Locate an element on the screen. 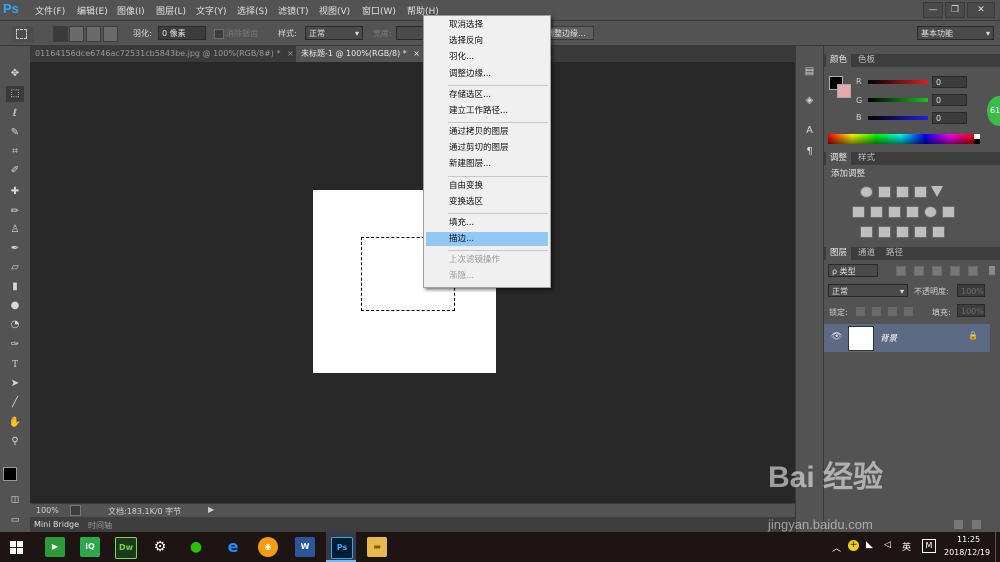 This screenshot has width=1000, height=562. foreground-color-swatch is located at coordinates (10, 474).